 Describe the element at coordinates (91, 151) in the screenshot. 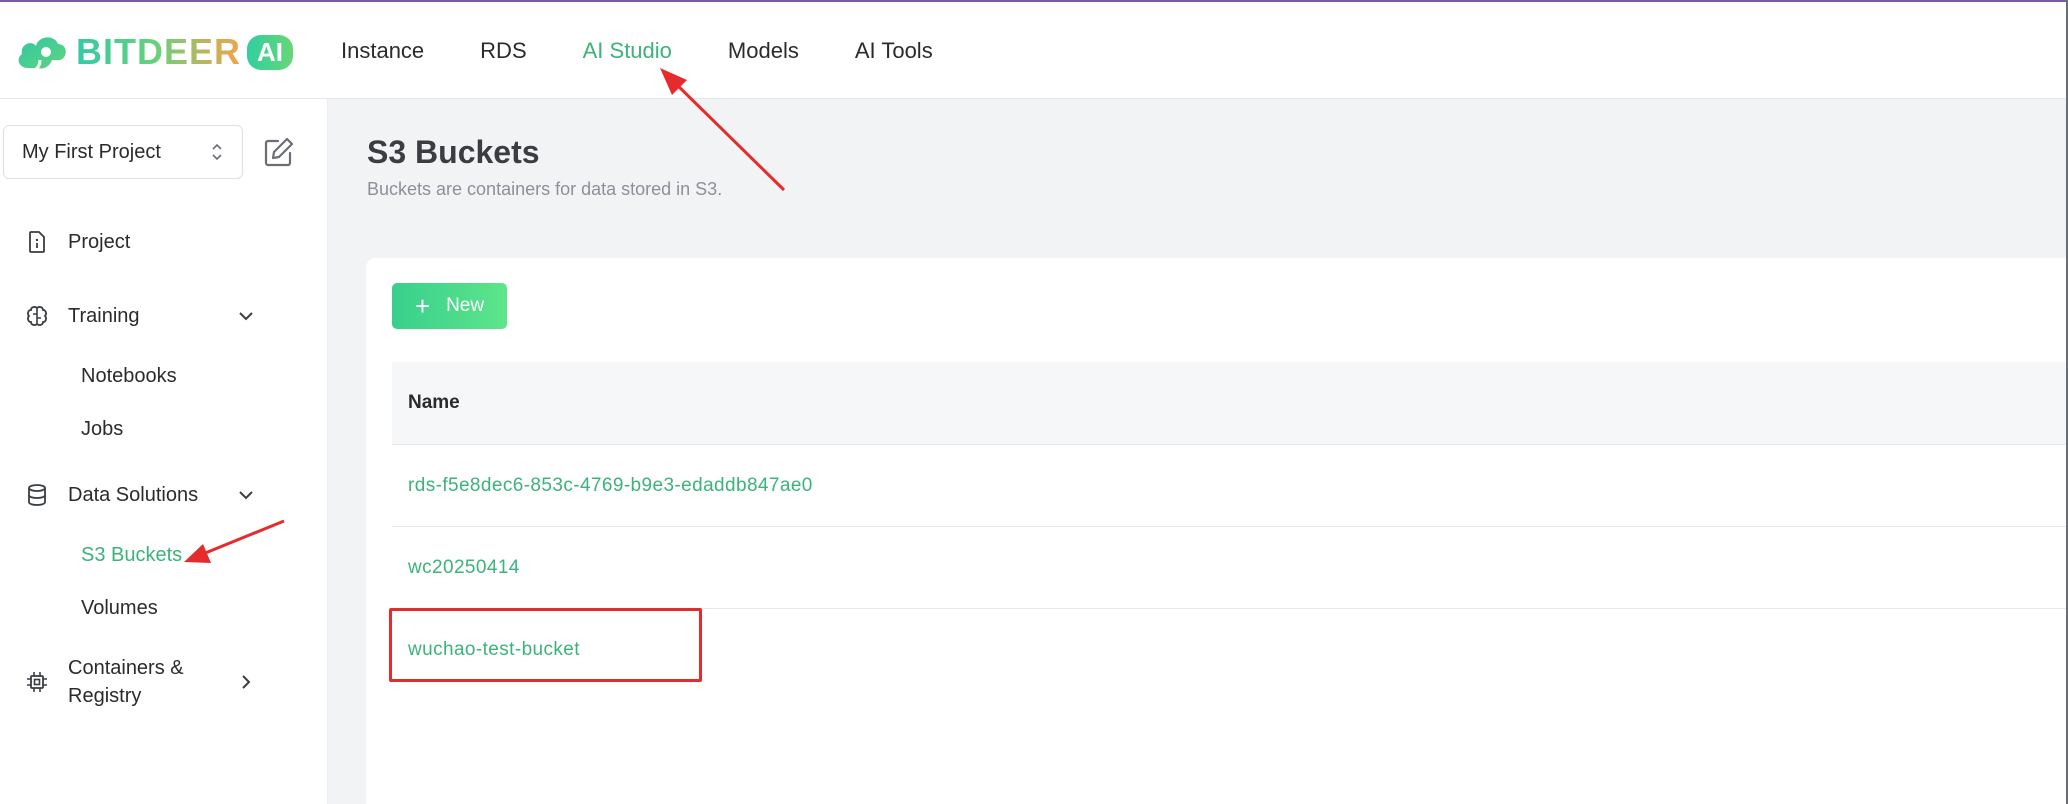

I see `project-select-value: My First Project` at that location.